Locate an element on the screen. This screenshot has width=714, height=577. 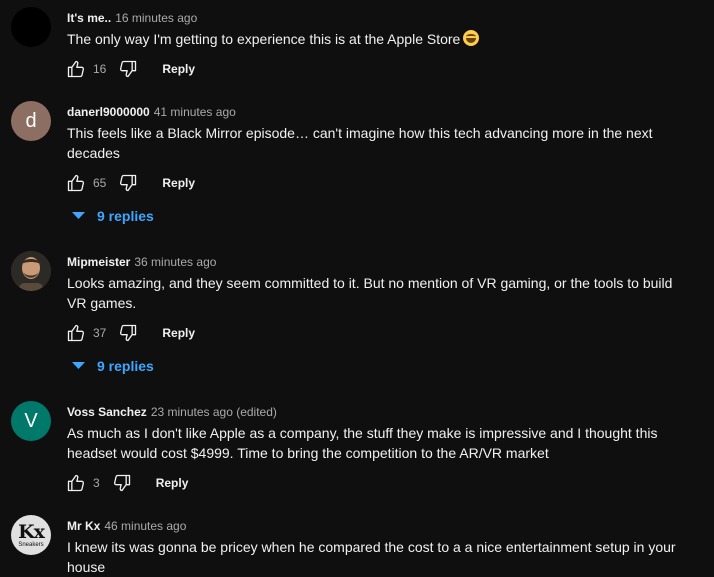
comment-time: 16 minutes ago is located at coordinates (156, 18).